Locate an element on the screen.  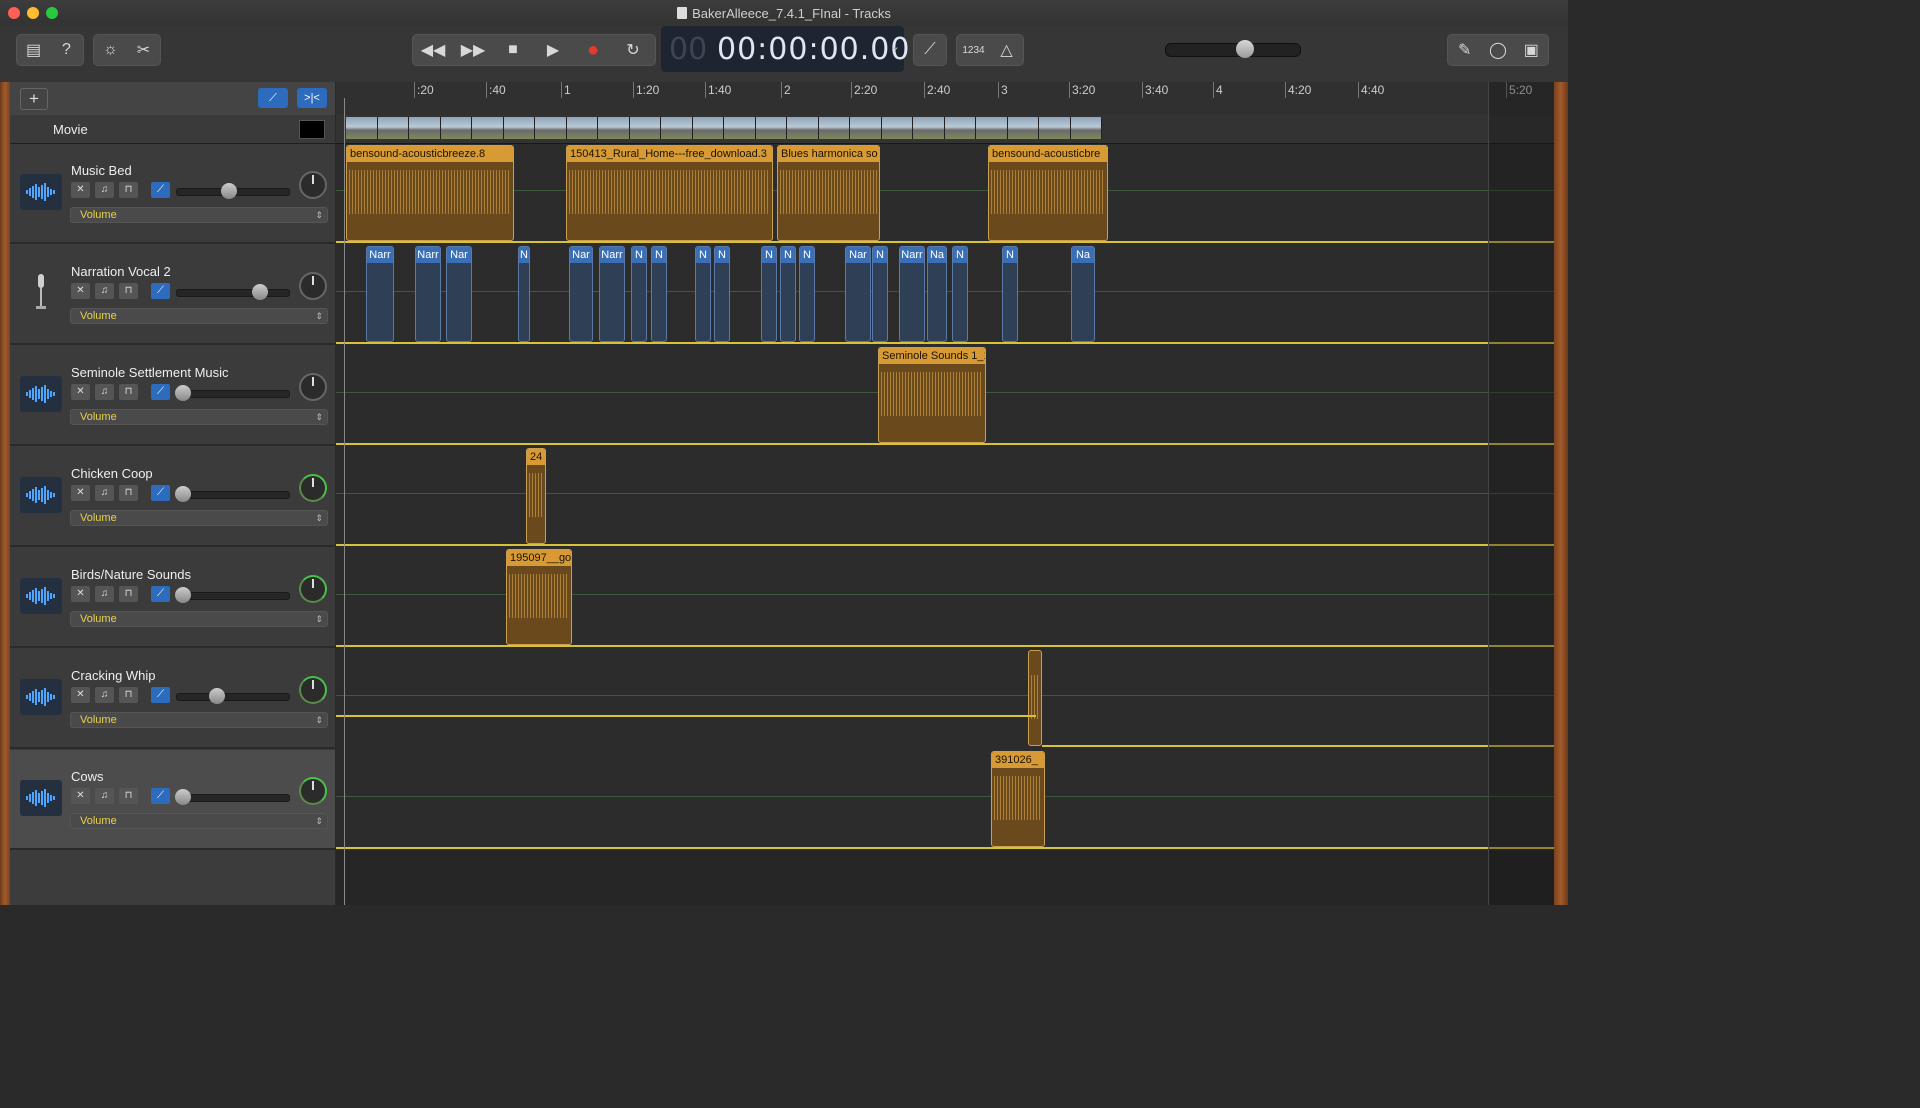
track-lane: Seminole Sounds 1_1. is located at coordinates (945, 397).